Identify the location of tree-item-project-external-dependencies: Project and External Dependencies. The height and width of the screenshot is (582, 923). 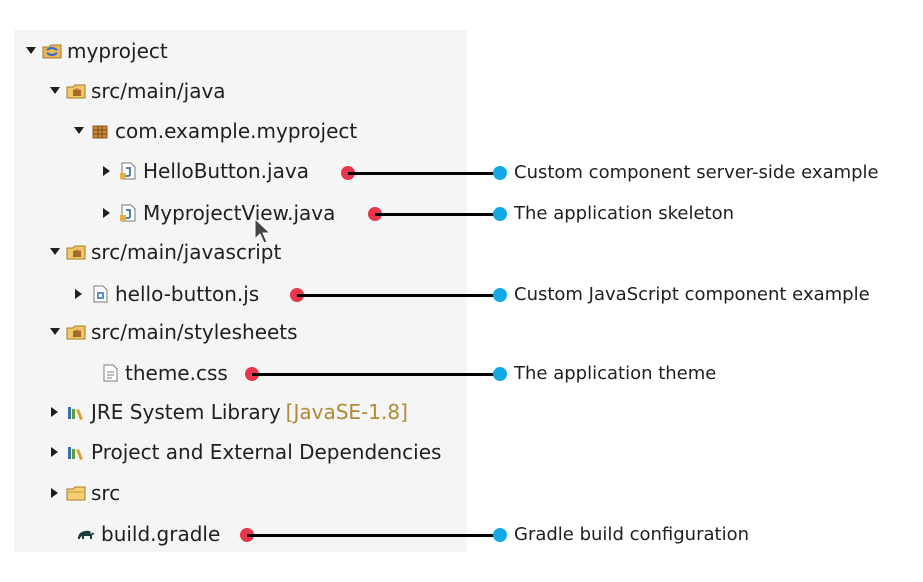
(244, 452).